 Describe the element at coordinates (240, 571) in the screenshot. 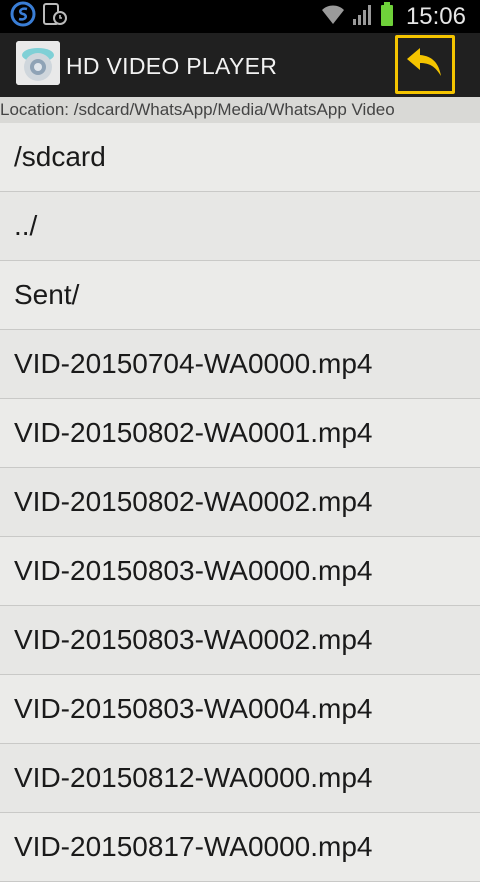

I see `file-list-item: VID-20150803-WA0000.mp4` at that location.